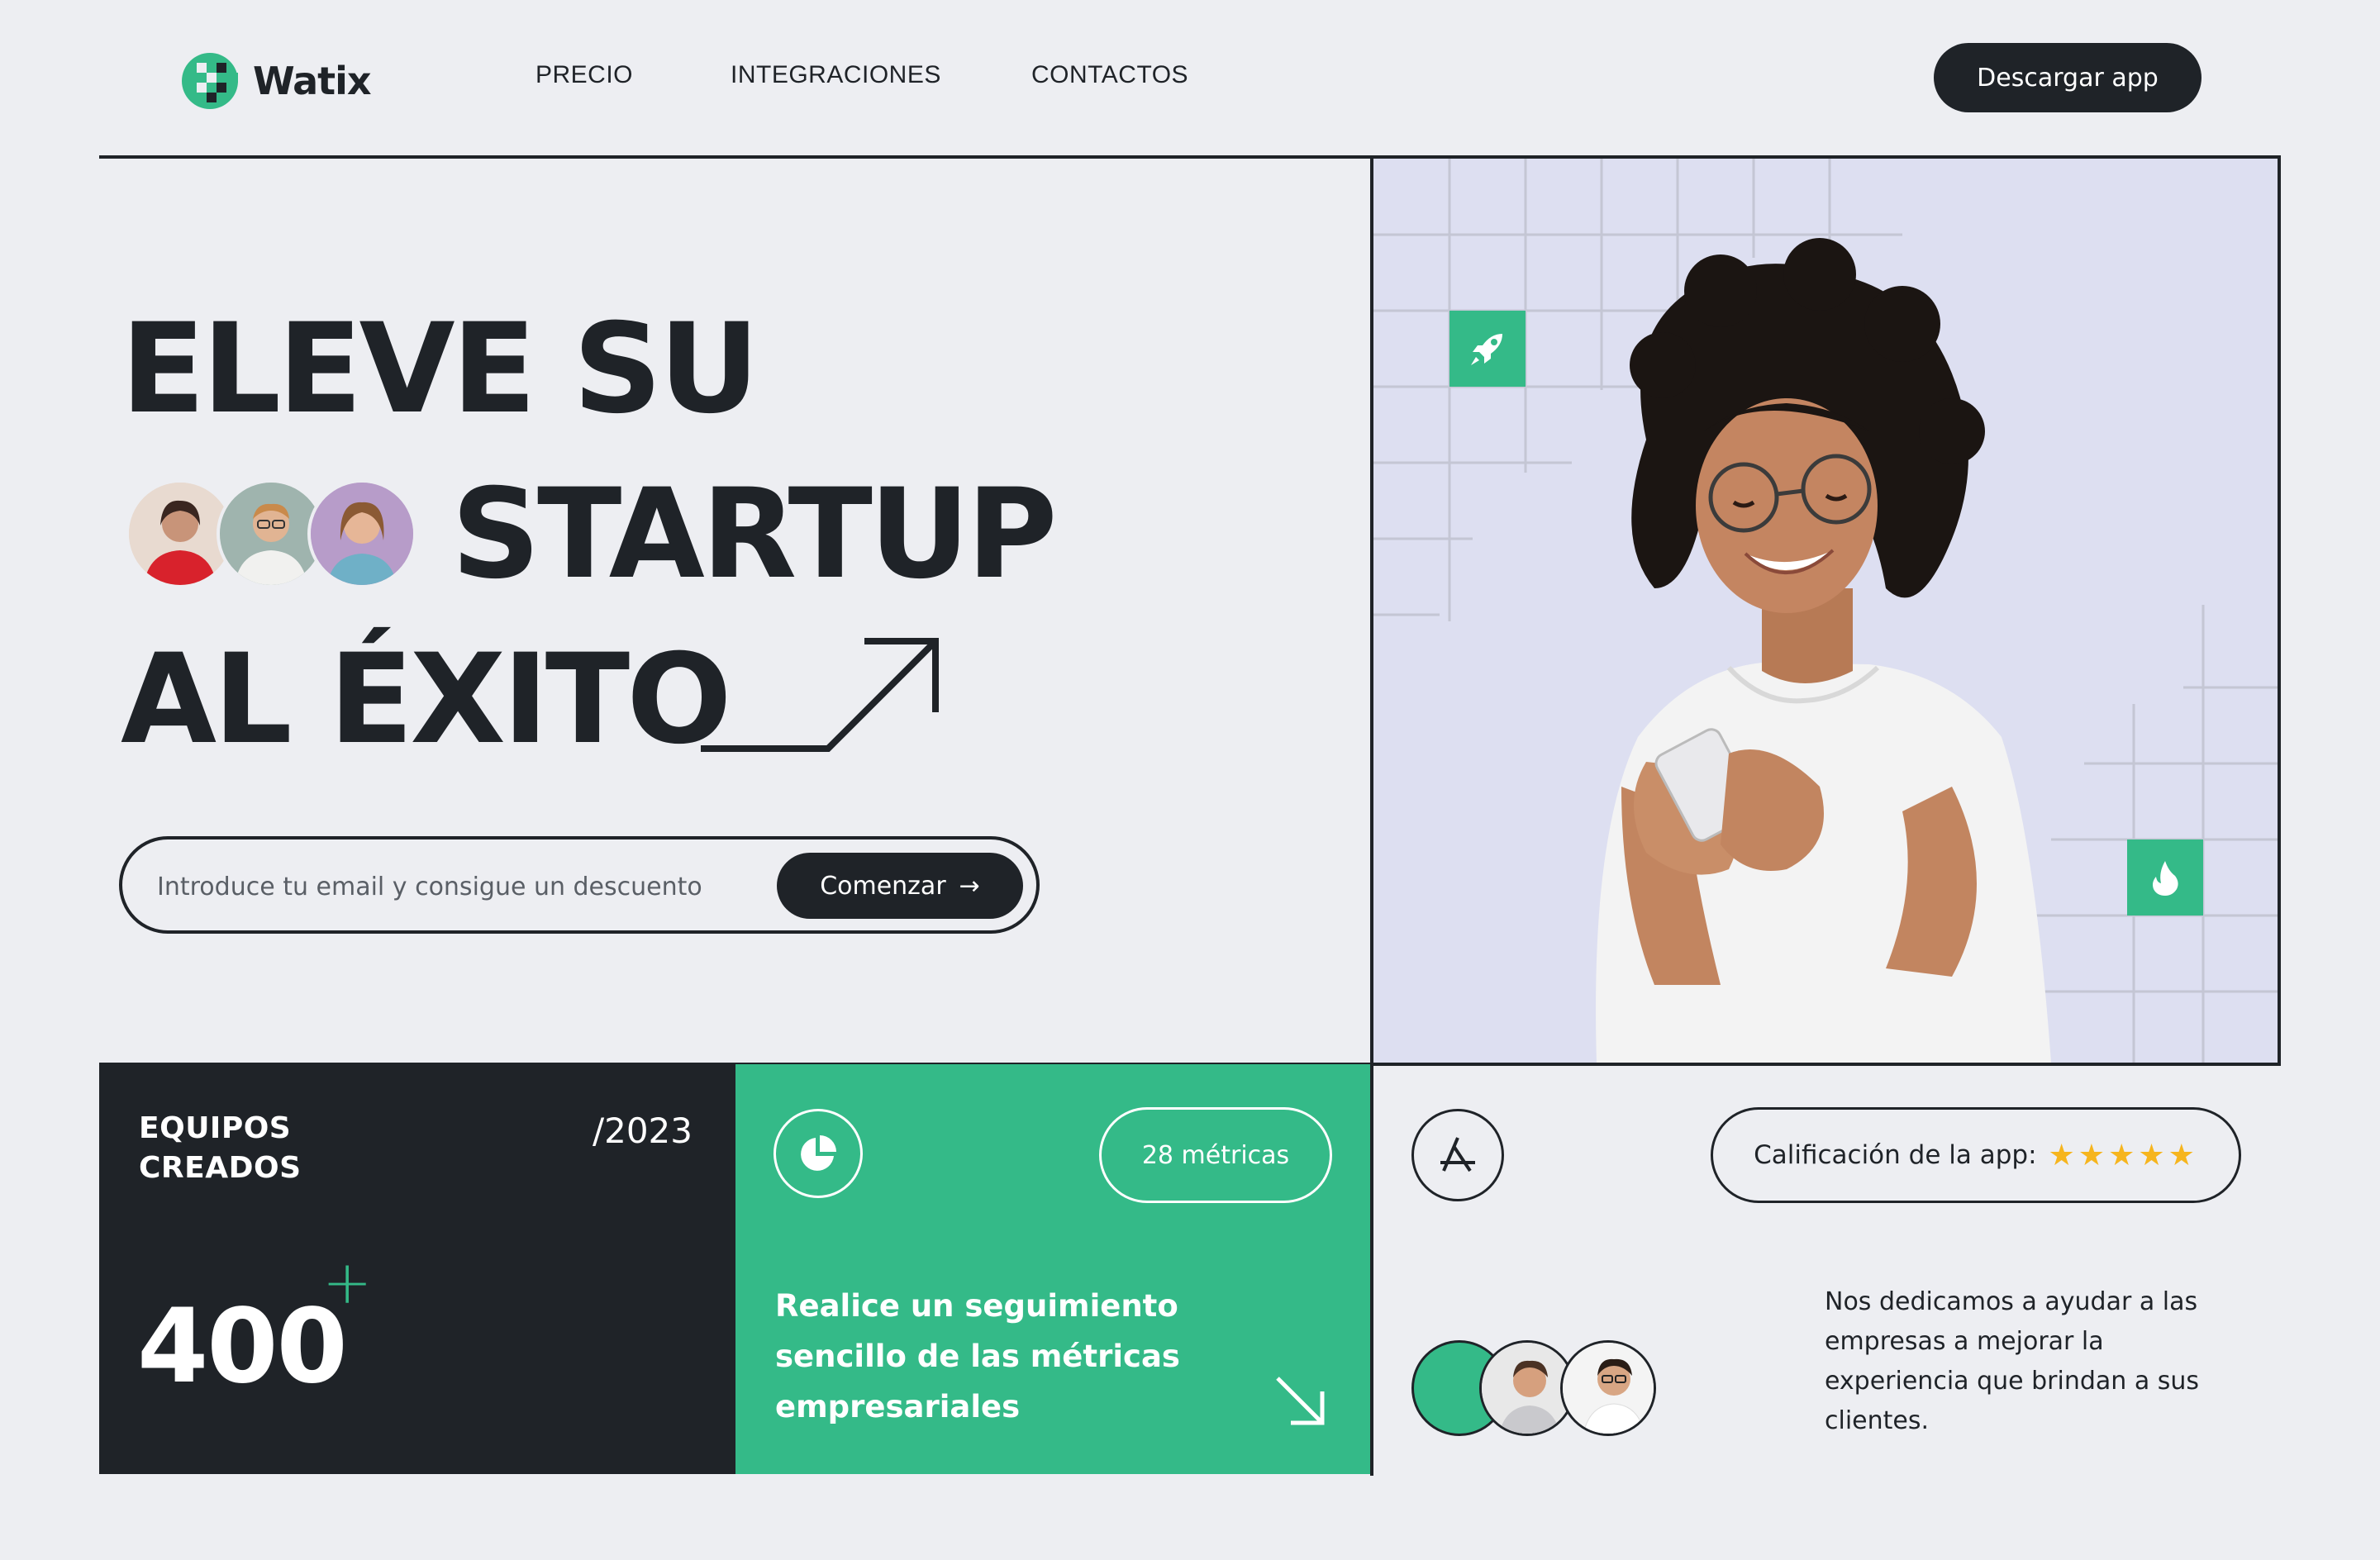  Describe the element at coordinates (215, 1128) in the screenshot. I see `teams-title-line-1: EQUIPOS` at that location.